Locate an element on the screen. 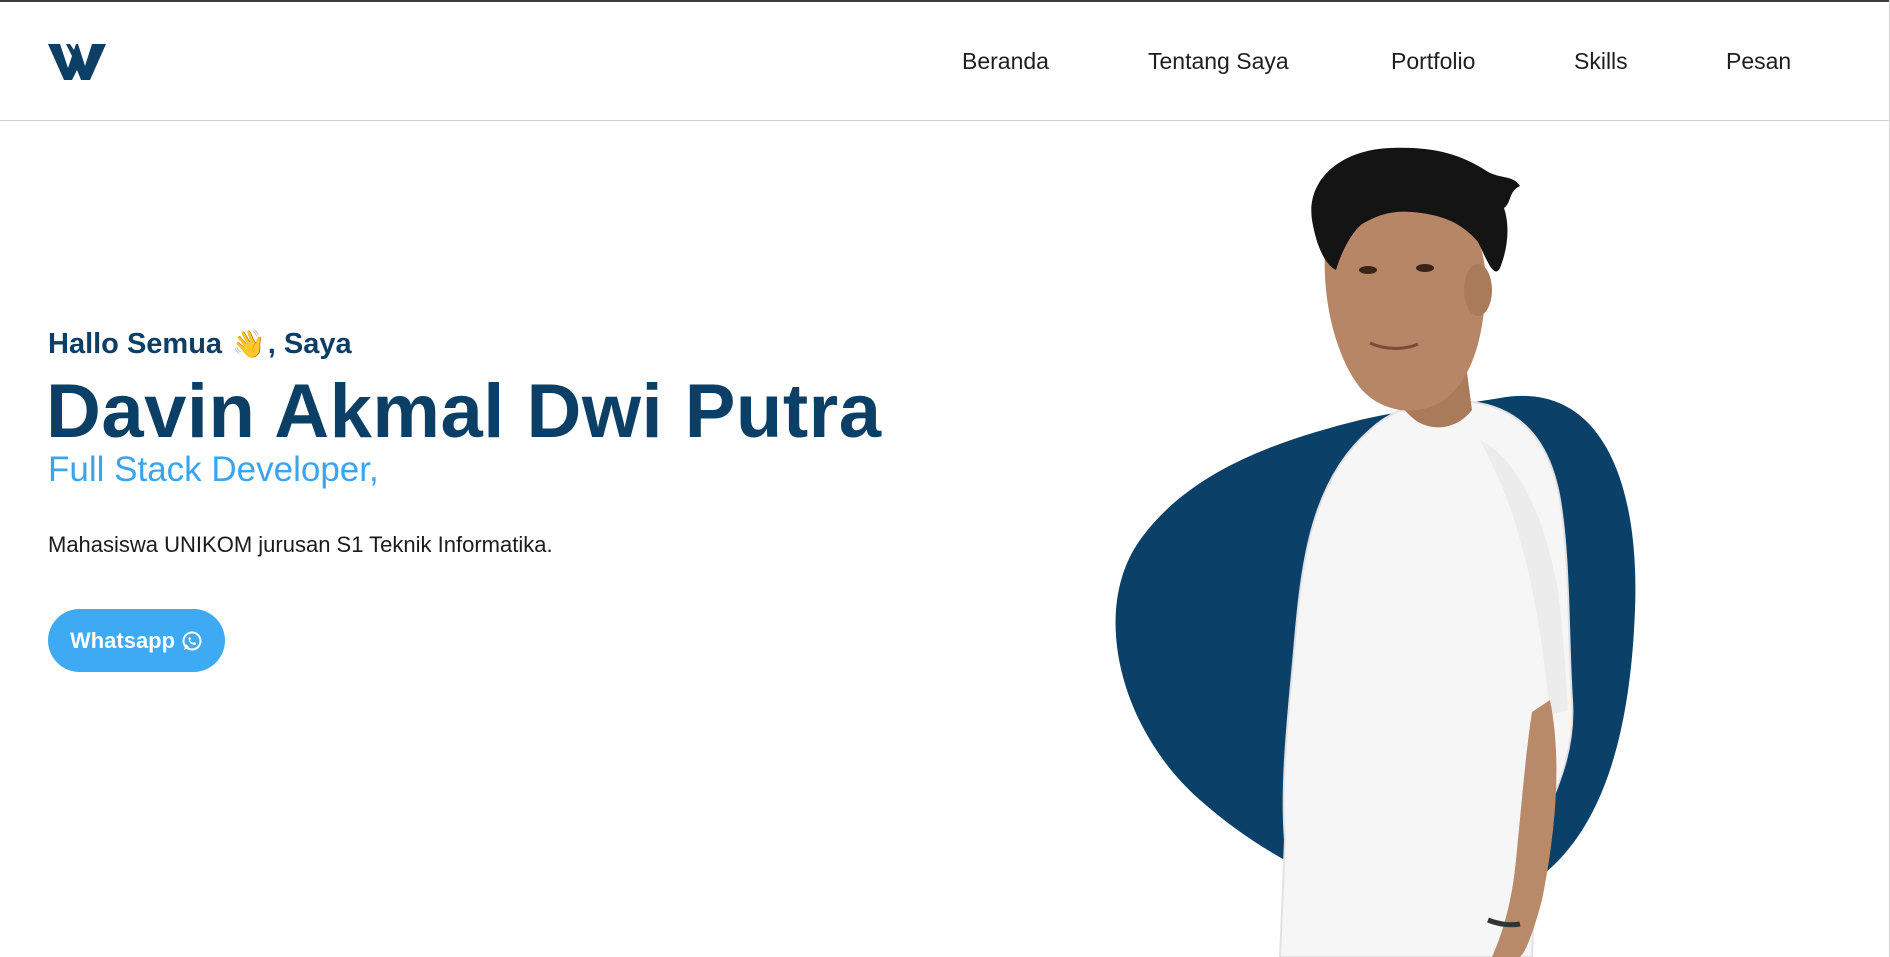  nav-pesan: Pesan is located at coordinates (1758, 61).